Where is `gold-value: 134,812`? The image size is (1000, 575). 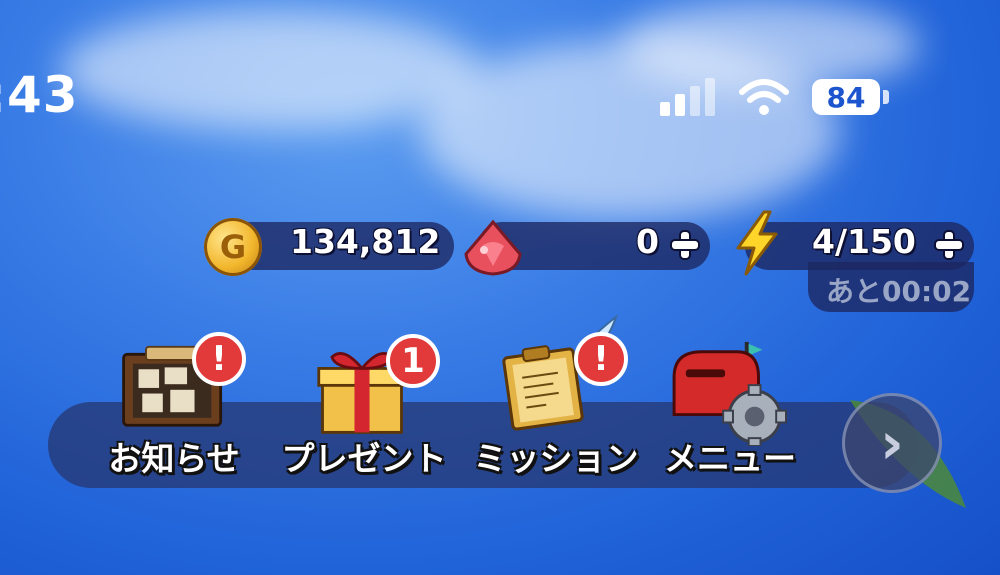 gold-value: 134,812 is located at coordinates (365, 241).